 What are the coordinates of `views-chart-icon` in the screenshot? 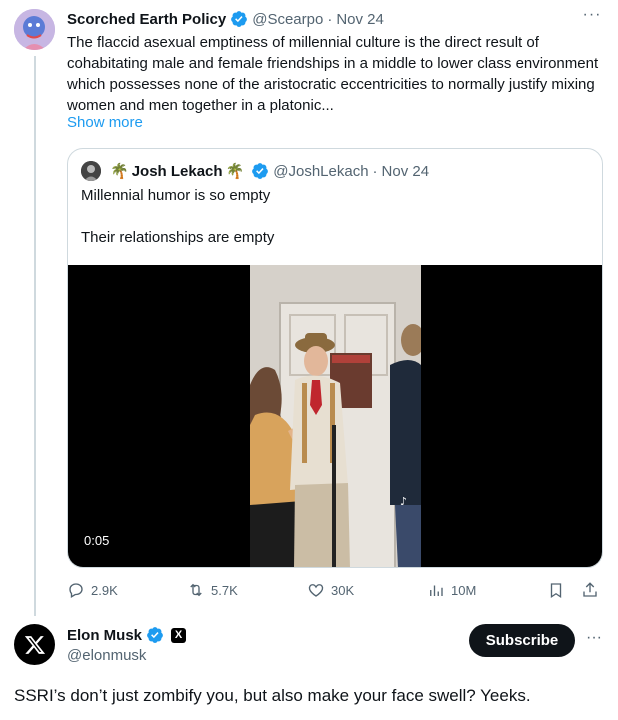 It's located at (436, 590).